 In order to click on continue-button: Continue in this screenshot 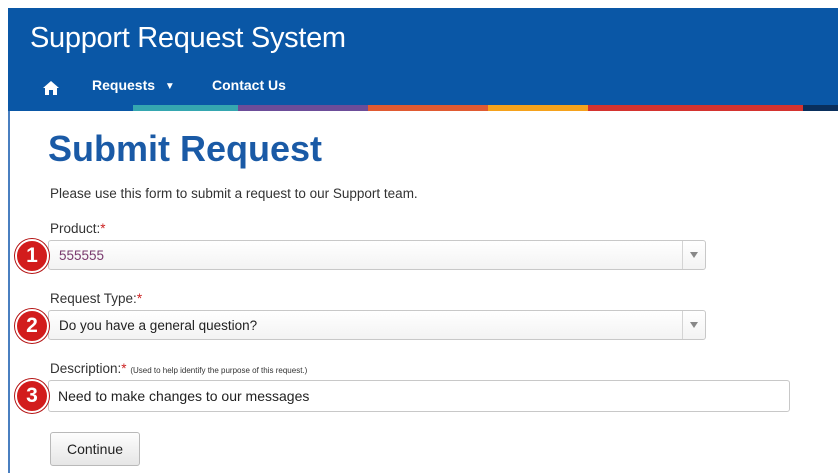, I will do `click(95, 449)`.